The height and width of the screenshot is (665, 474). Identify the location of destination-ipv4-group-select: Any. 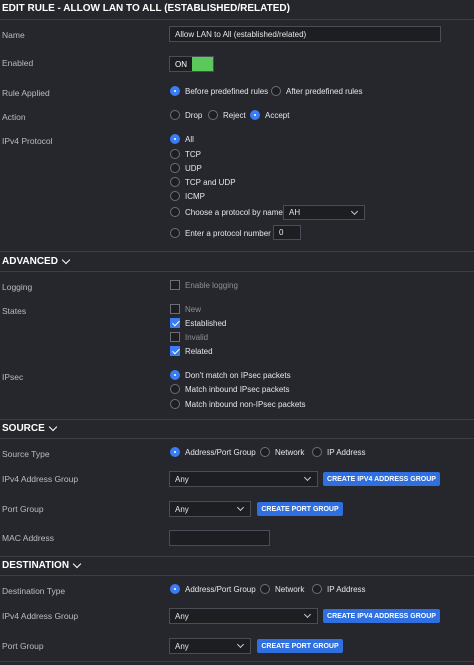
(243, 616).